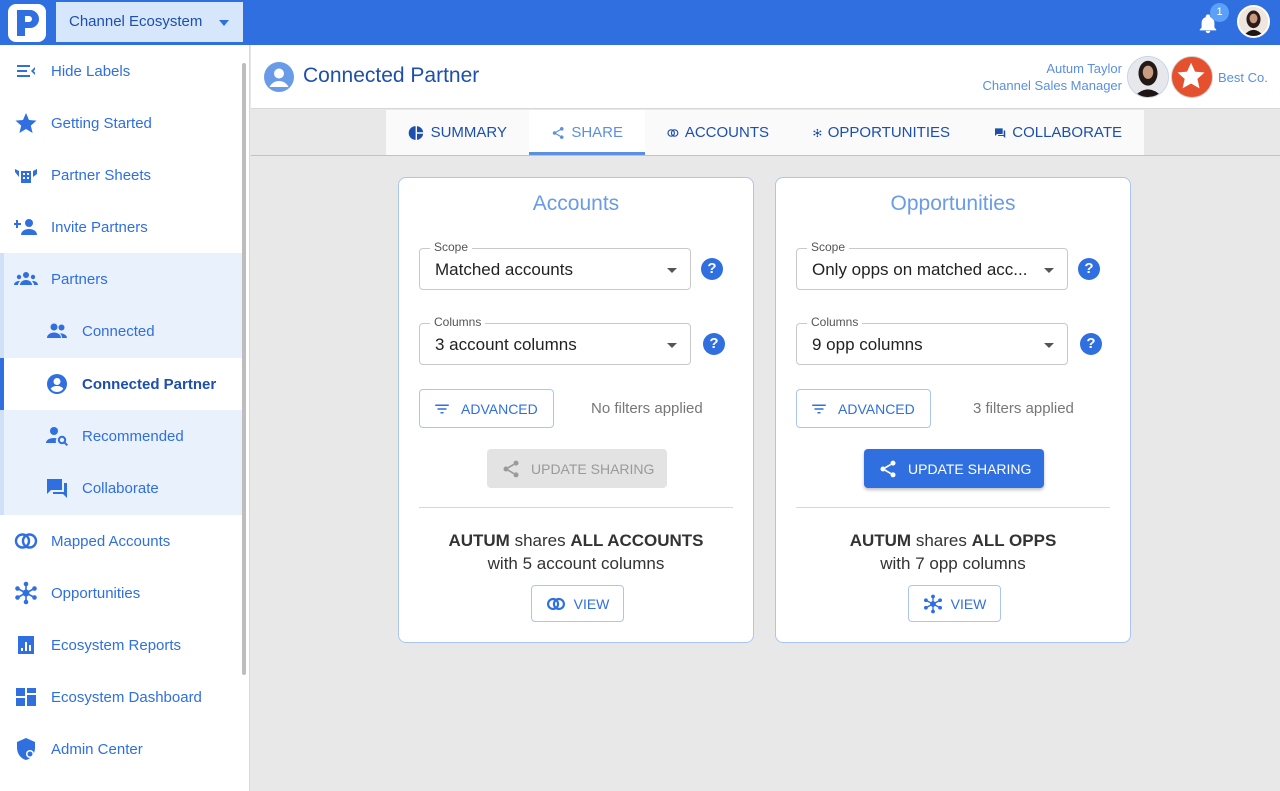  Describe the element at coordinates (880, 540) in the screenshot. I see `summary-name: AUTUM` at that location.